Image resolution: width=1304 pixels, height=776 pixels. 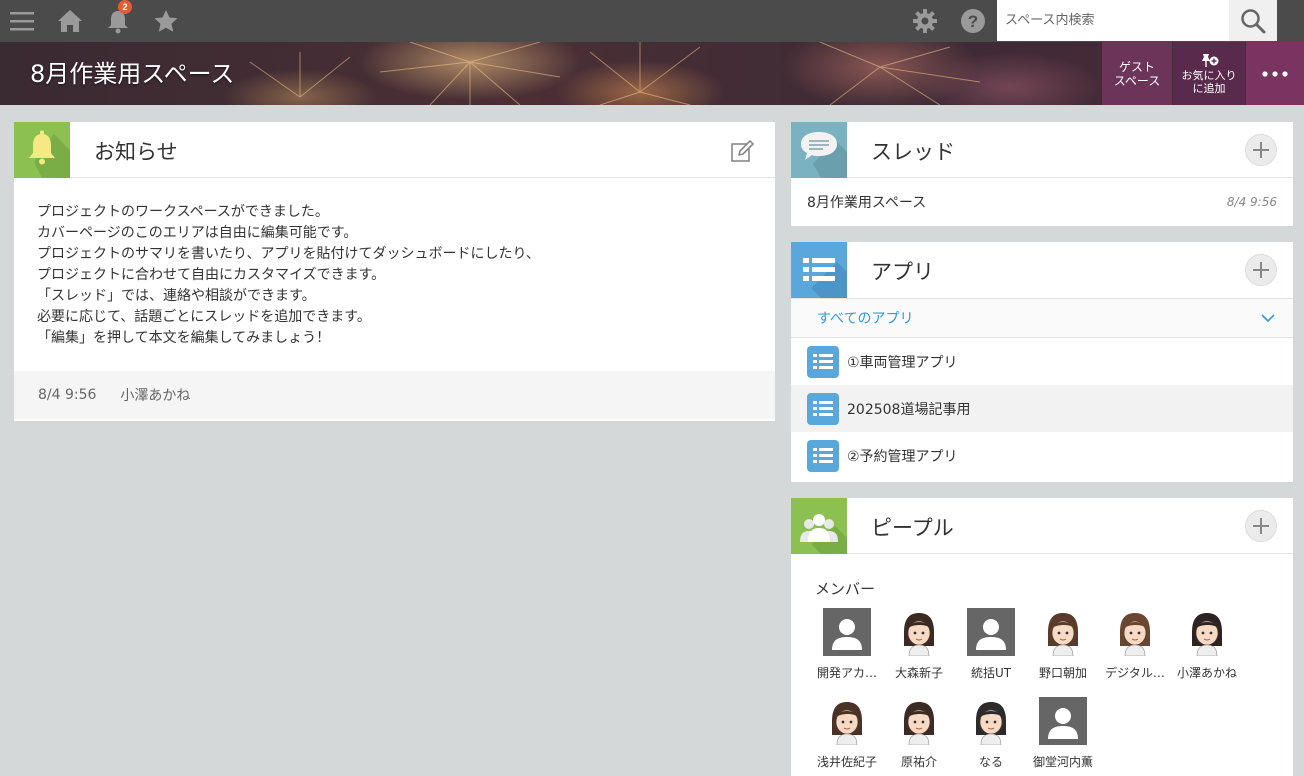 I want to click on threads-panel: スレッド 8月作業用スペース 8/4 9:56, so click(x=1042, y=174).